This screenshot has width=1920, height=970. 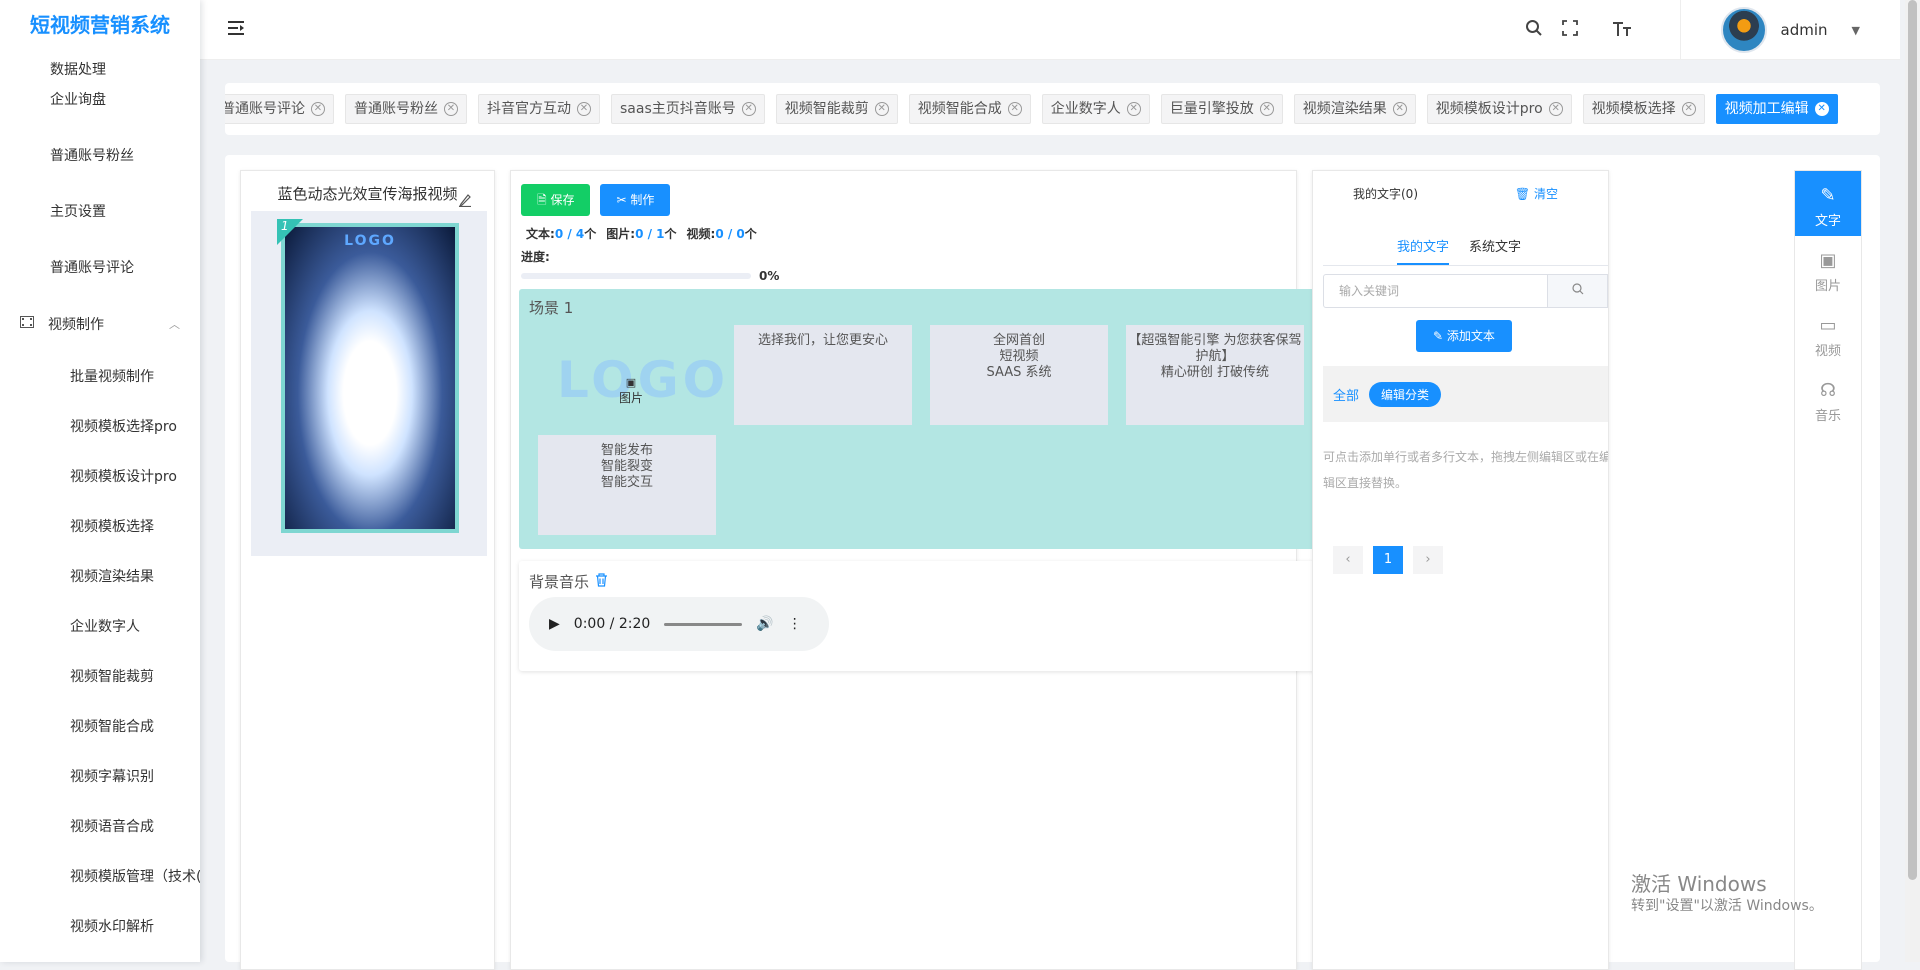 What do you see at coordinates (100, 324) in the screenshot?
I see `sidebar-group-video-production: 视频制作 ︿` at bounding box center [100, 324].